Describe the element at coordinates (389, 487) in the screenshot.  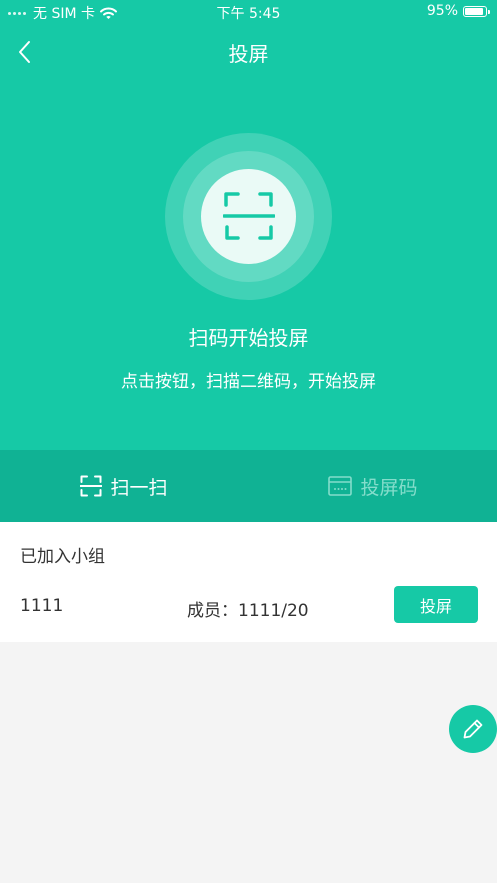
I see `tab-cast-code-label: 投屏码` at that location.